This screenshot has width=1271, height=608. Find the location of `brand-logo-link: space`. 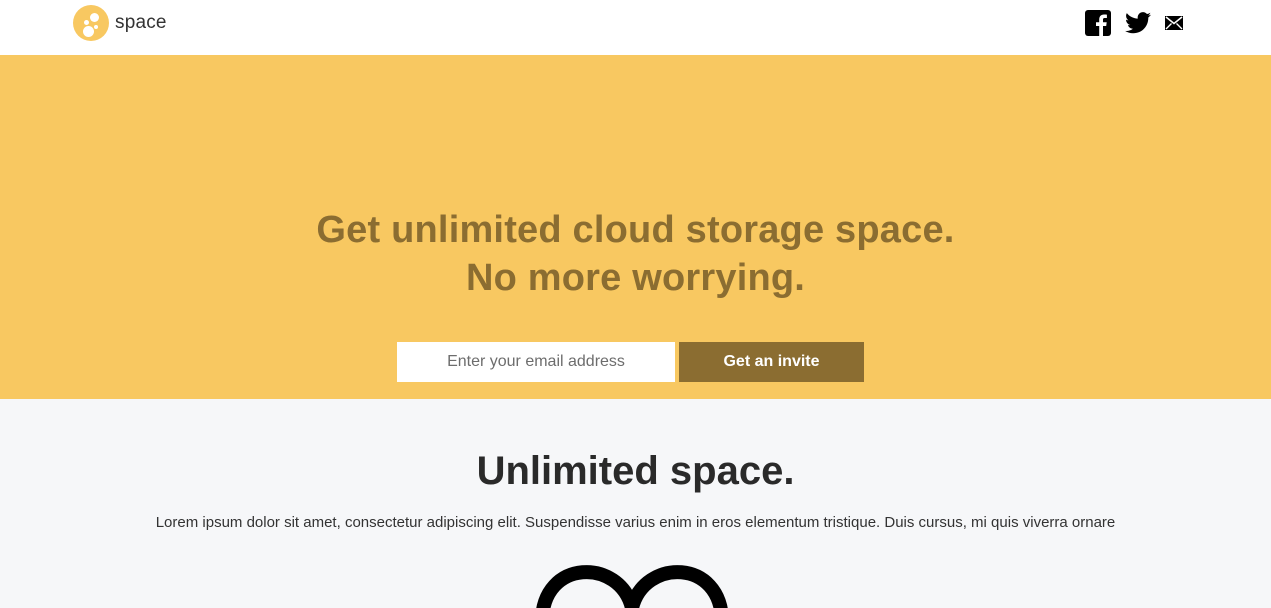

brand-logo-link: space is located at coordinates (120, 23).